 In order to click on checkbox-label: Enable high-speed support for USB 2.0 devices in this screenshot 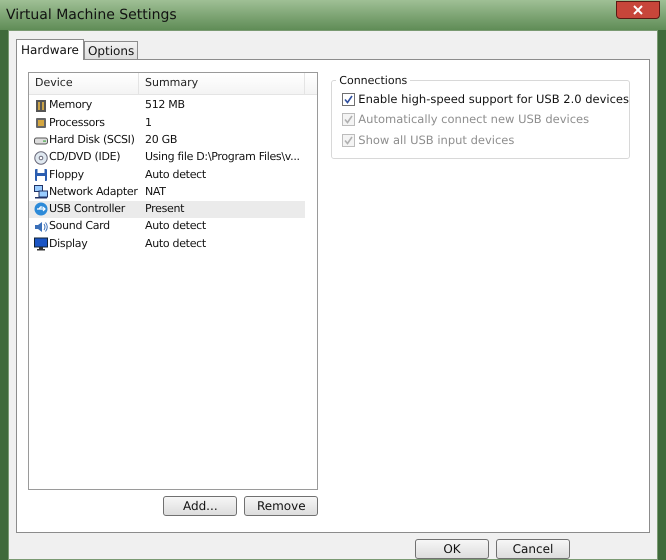, I will do `click(493, 99)`.